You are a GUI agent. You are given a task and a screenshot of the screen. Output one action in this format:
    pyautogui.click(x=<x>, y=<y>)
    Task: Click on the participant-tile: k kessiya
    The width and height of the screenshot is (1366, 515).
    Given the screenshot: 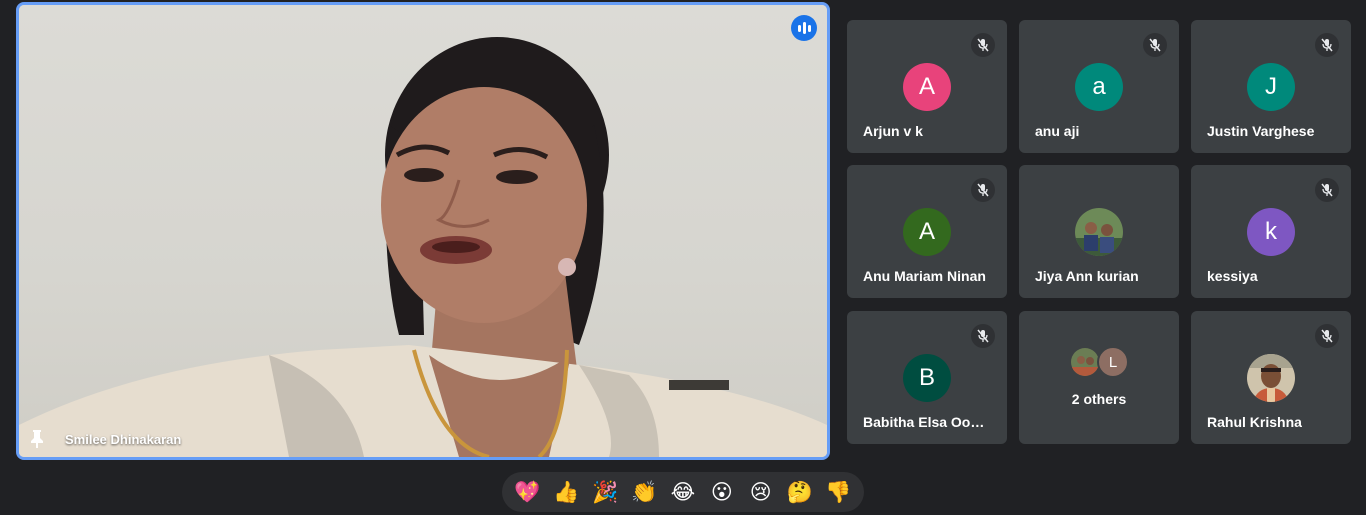 What is the action you would take?
    pyautogui.click(x=1271, y=231)
    